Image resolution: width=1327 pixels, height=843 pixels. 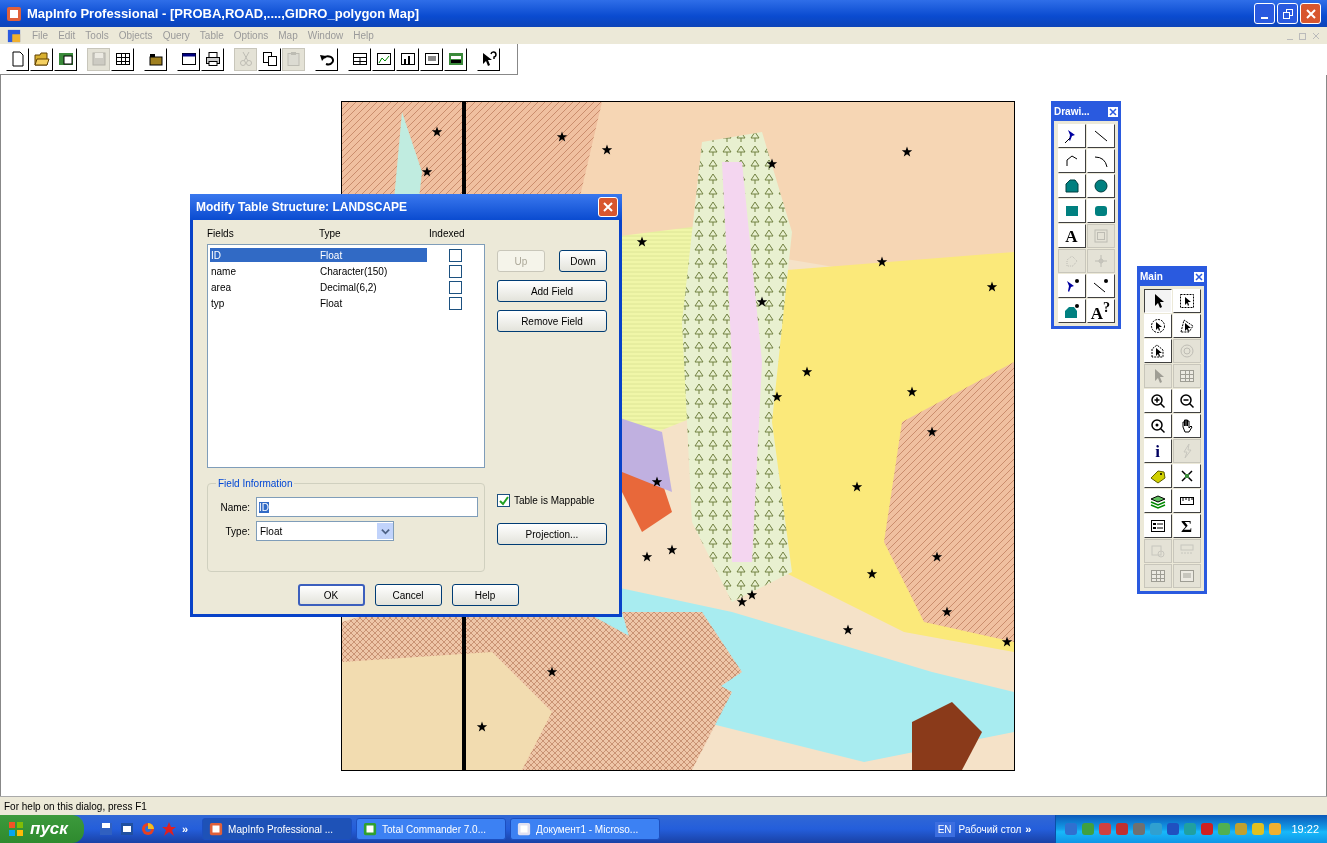 What do you see at coordinates (234, 507) in the screenshot?
I see `field-label: Name:` at bounding box center [234, 507].